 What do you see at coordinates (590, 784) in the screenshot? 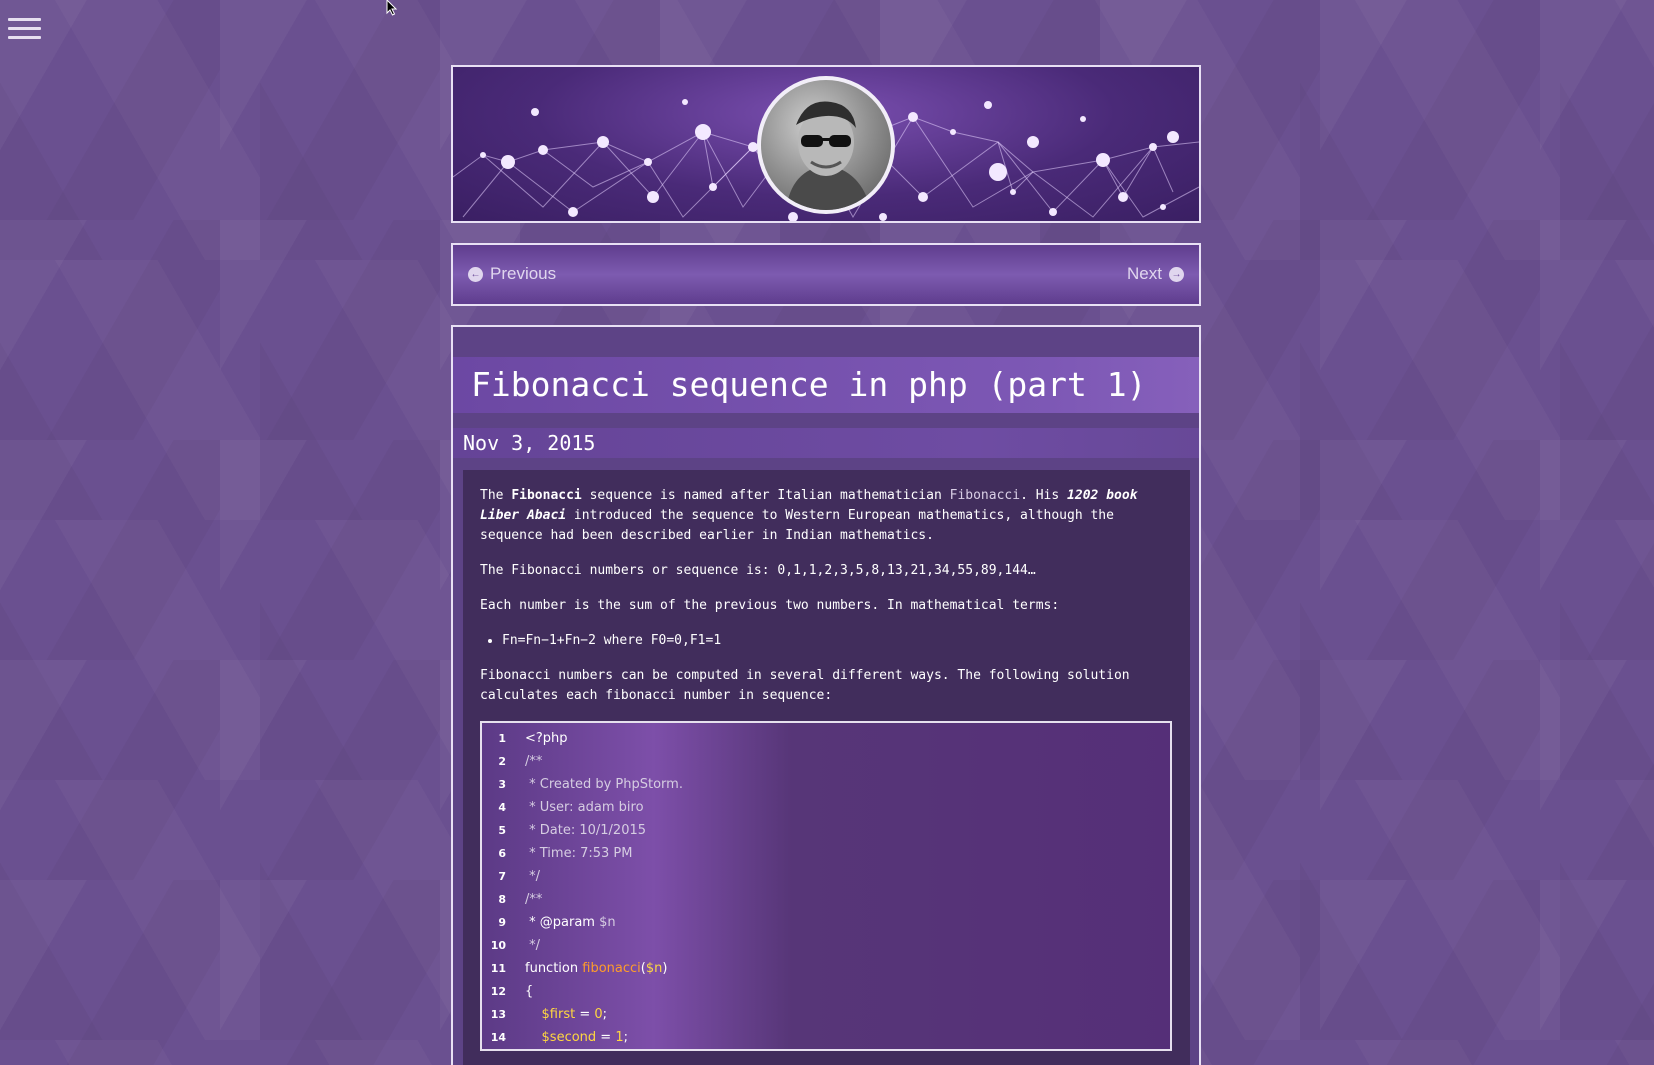
I see `code-line: 3 * Created by PhpStorm.` at bounding box center [590, 784].